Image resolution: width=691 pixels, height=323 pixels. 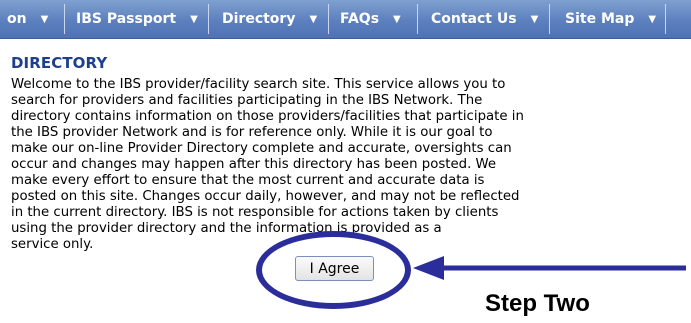 What do you see at coordinates (334, 268) in the screenshot?
I see `i-agree-button: I Agree` at bounding box center [334, 268].